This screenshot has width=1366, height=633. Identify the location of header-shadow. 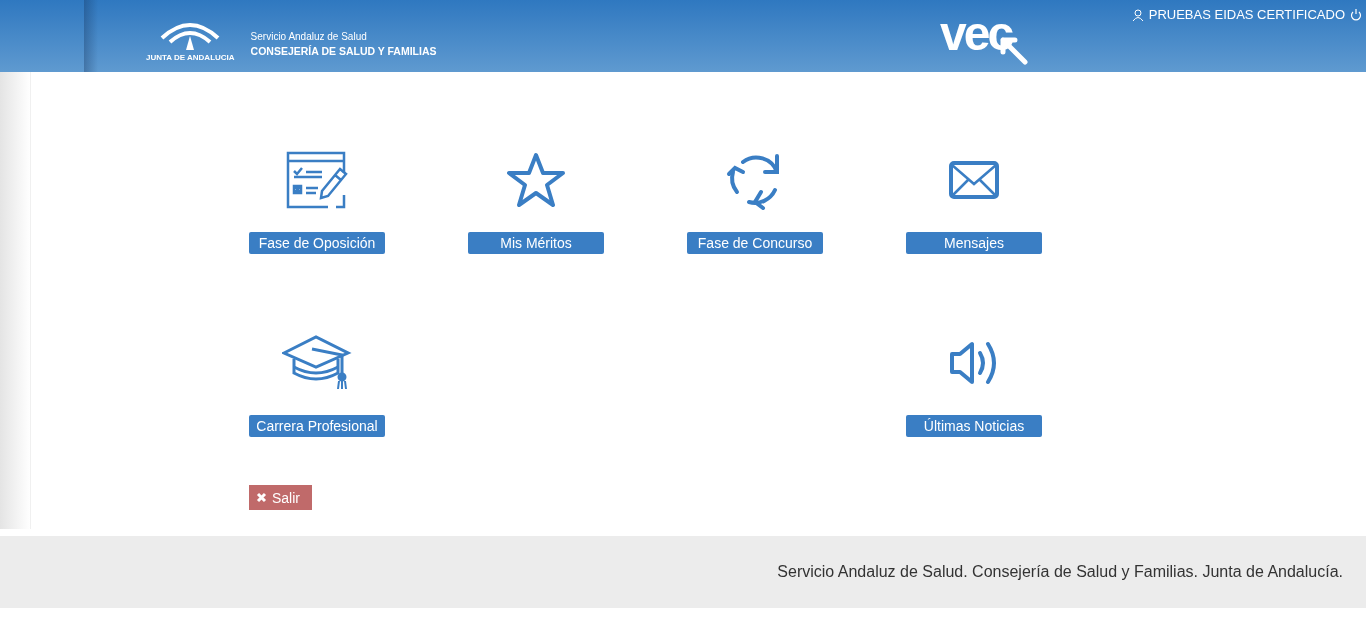
(91, 36).